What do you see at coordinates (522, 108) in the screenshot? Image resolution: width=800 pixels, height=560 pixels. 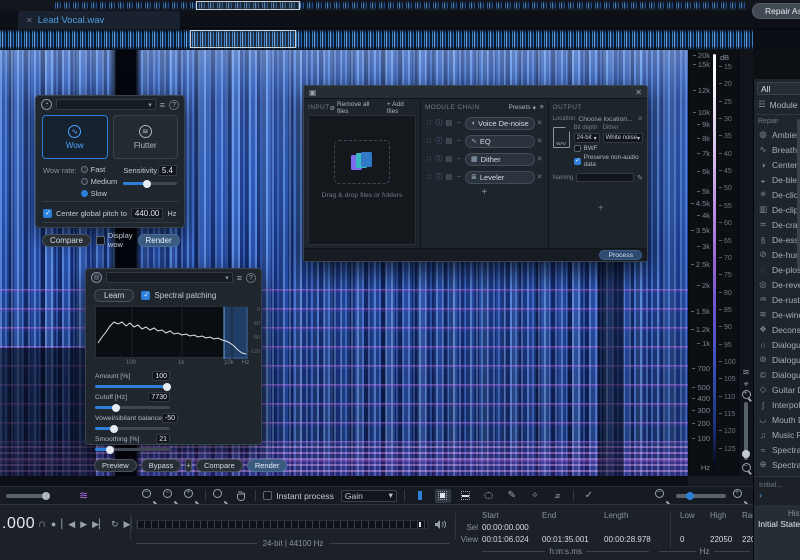 I see `presets-select: Presets ▾` at bounding box center [522, 108].